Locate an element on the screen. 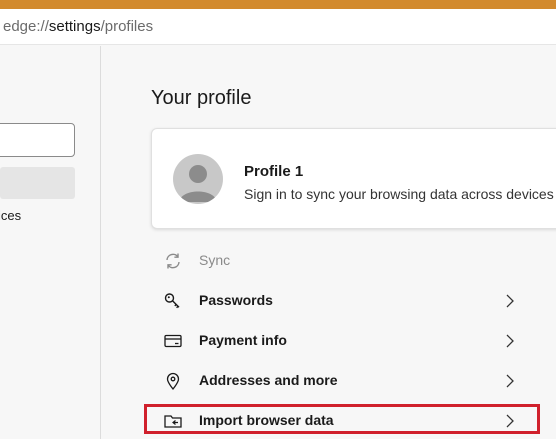 The width and height of the screenshot is (556, 439). person-avatar-icon is located at coordinates (198, 183).